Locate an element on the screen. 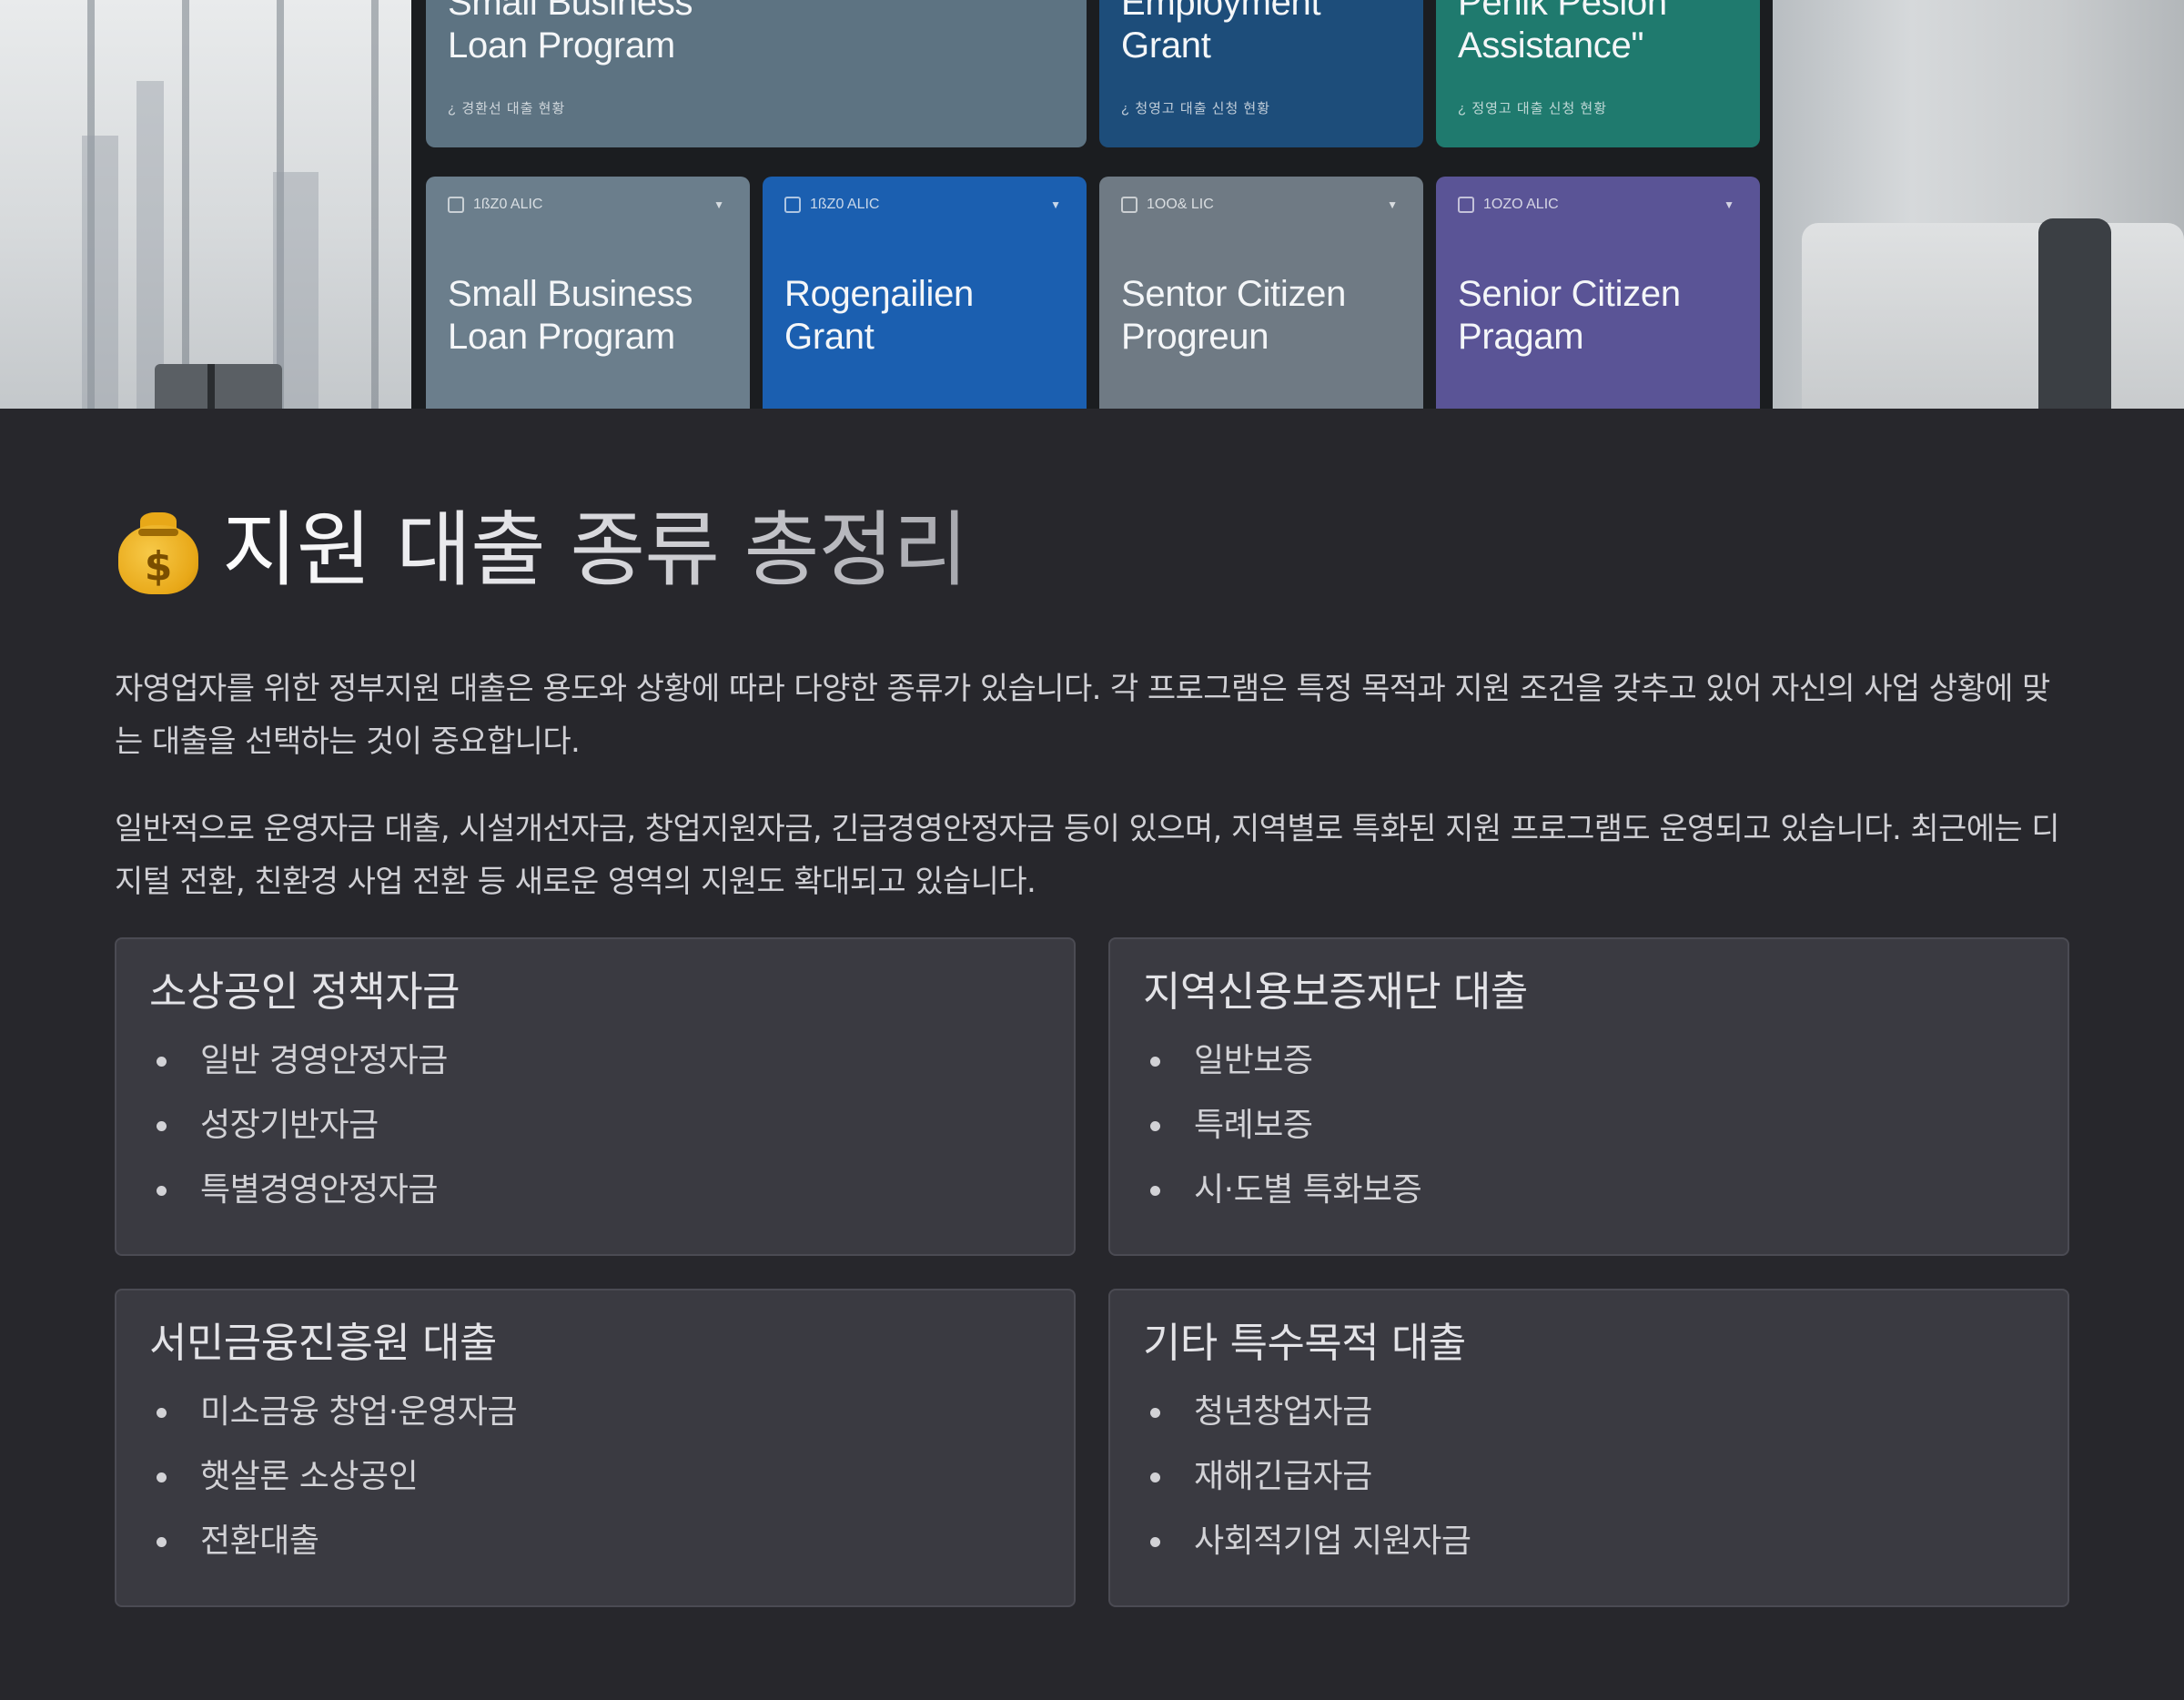 Image resolution: width=2184 pixels, height=1700 pixels. list-item: 성장기반자금 is located at coordinates (595, 1125).